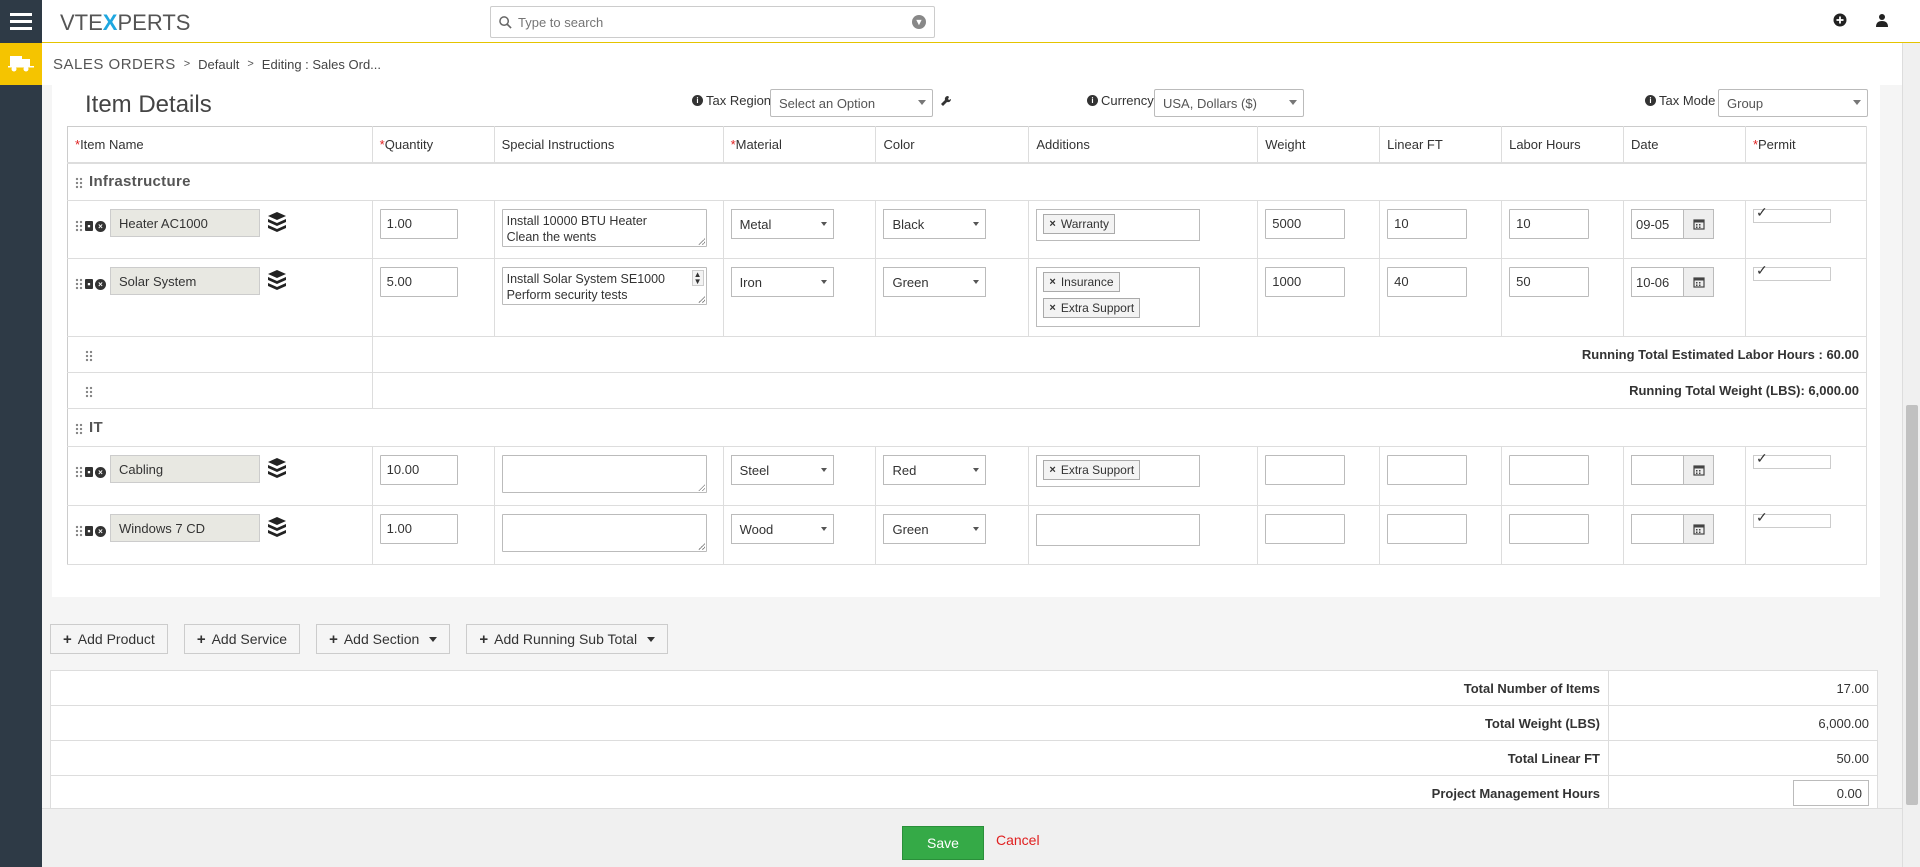  I want to click on breadcrumb-module: Sales Orders, so click(114, 64).